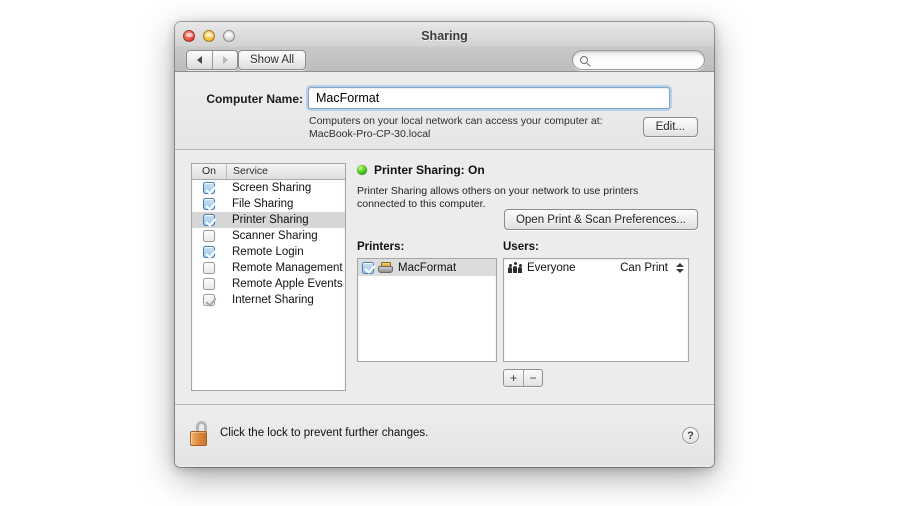 The width and height of the screenshot is (900, 506). I want to click on service-row-printer-sharing: Printer Sharing, so click(268, 220).